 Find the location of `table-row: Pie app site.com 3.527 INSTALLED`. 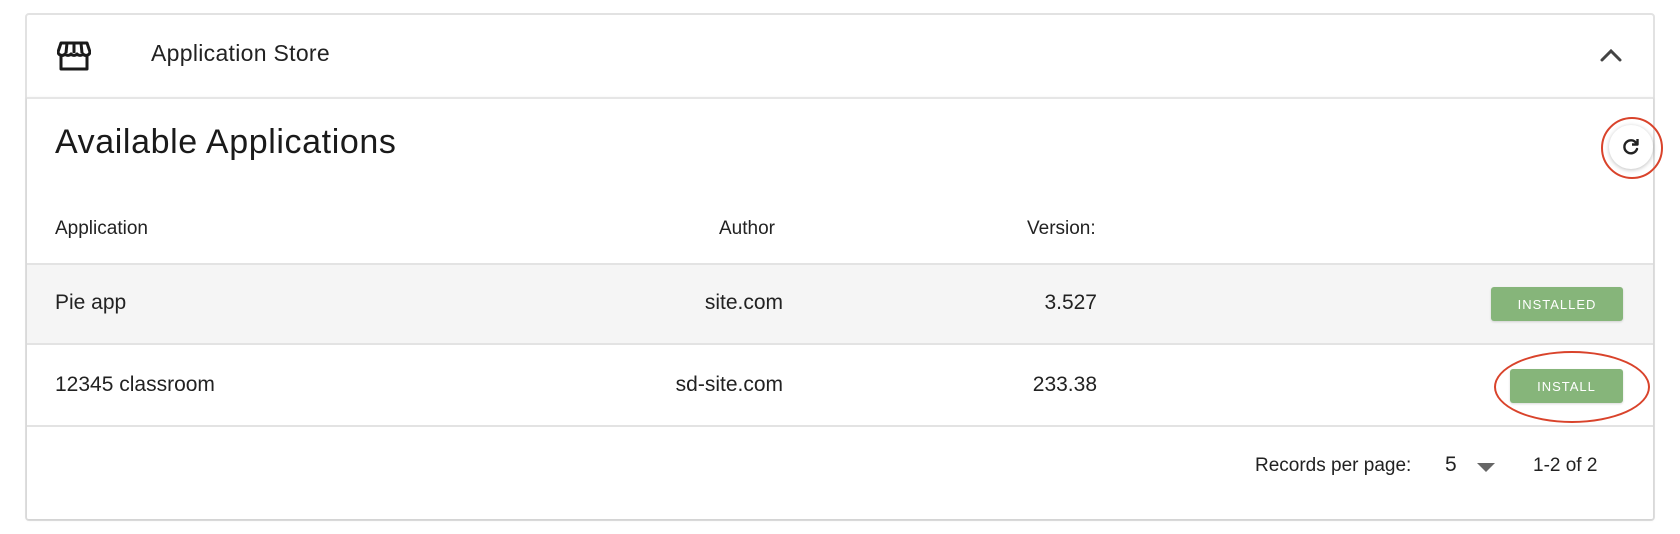

table-row: Pie app site.com 3.527 INSTALLED is located at coordinates (840, 305).